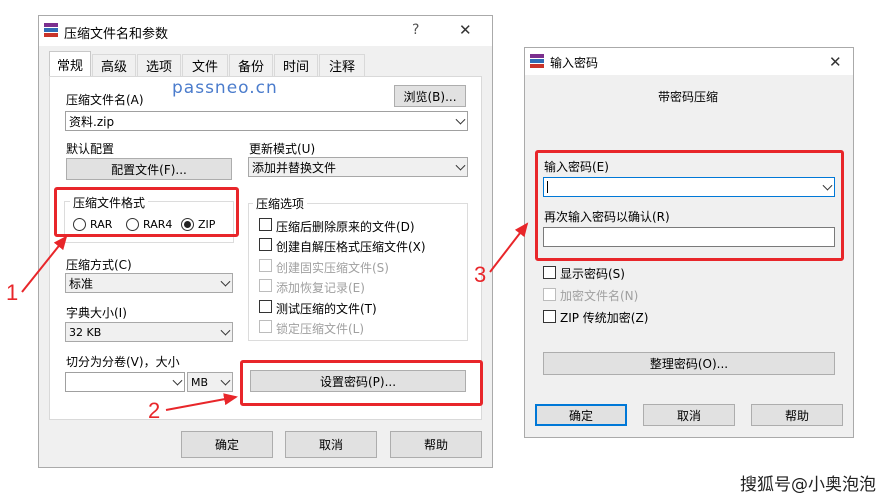 The image size is (894, 500). Describe the element at coordinates (154, 410) in the screenshot. I see `annotation-number-2: 2` at that location.